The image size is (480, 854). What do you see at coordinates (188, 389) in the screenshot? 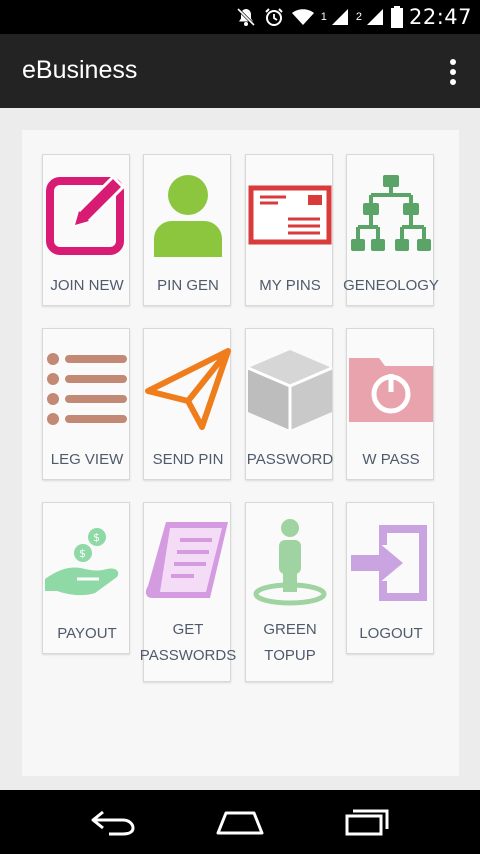
I see `paper-plane-icon` at bounding box center [188, 389].